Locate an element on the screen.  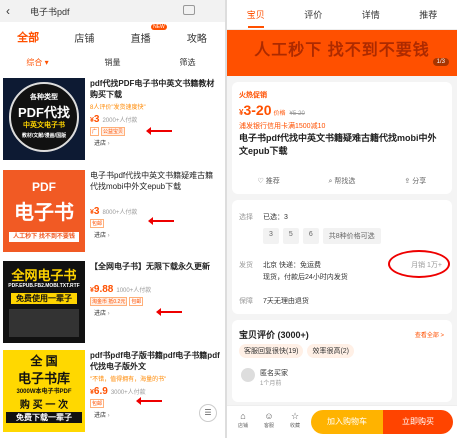
tab-shops: 店铺 is located at coordinates (84, 37).